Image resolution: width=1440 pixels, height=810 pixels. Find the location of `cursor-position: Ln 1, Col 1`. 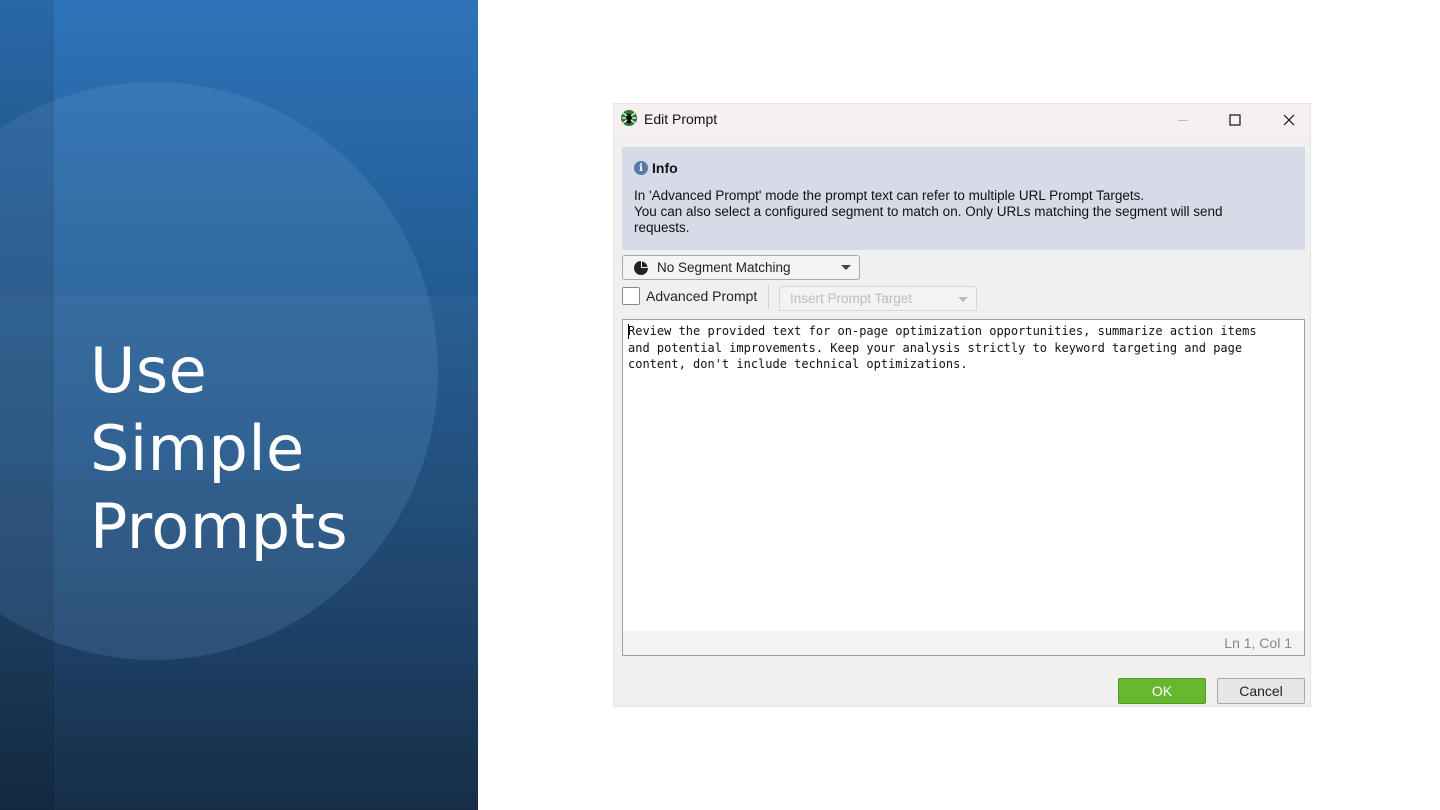

cursor-position: Ln 1, Col 1 is located at coordinates (1258, 643).